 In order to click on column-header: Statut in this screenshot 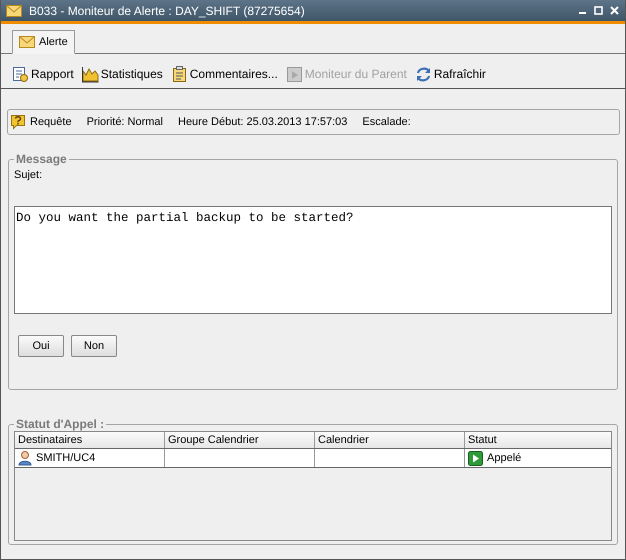, I will do `click(538, 440)`.